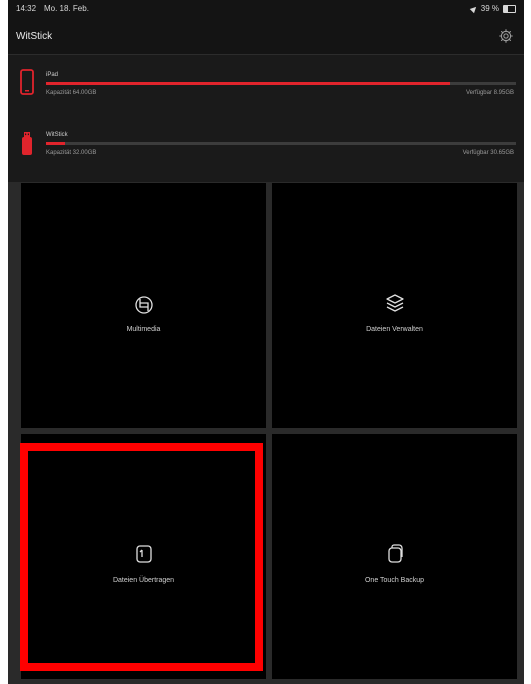 The height and width of the screenshot is (684, 531). What do you see at coordinates (394, 303) in the screenshot?
I see `layers-icon` at bounding box center [394, 303].